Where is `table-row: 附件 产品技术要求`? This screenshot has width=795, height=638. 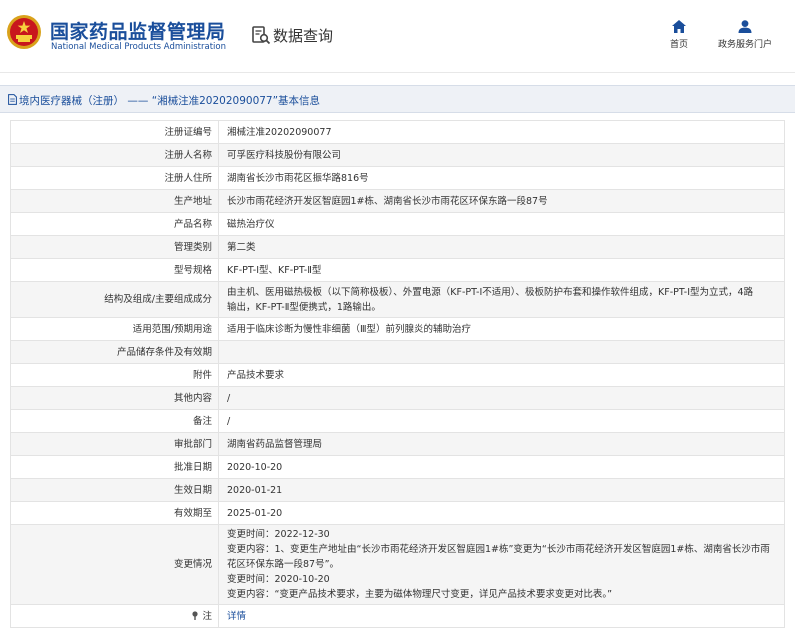
table-row: 附件 产品技术要求 is located at coordinates (397, 375).